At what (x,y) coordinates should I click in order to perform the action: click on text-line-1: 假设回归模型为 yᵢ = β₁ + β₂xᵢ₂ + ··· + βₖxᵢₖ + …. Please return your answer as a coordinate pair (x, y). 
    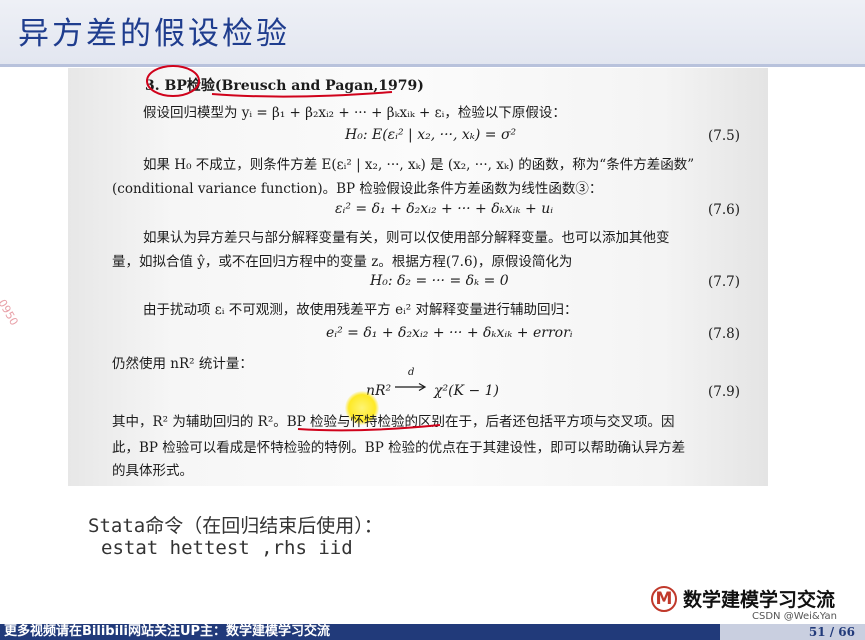
    Looking at the image, I should click on (354, 113).